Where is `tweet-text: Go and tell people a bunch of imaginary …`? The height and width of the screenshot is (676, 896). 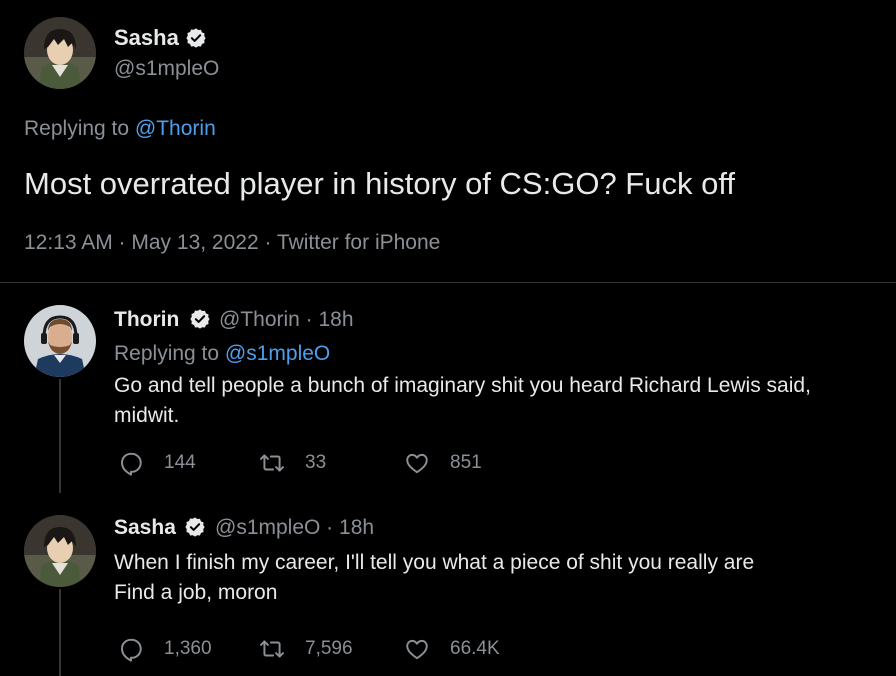 tweet-text: Go and tell people a bunch of imaginary … is located at coordinates (462, 401).